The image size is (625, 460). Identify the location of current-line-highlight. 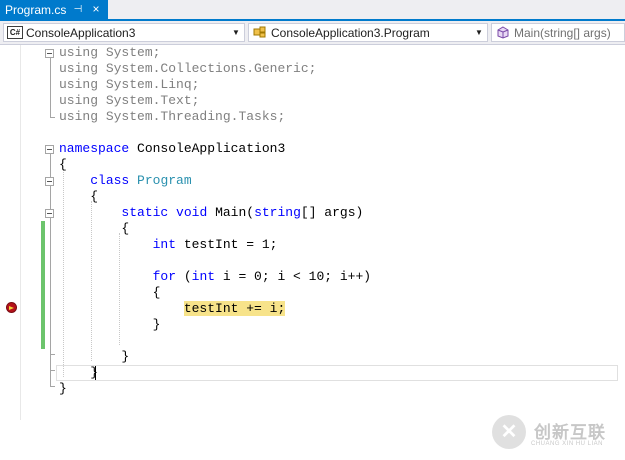
(337, 373).